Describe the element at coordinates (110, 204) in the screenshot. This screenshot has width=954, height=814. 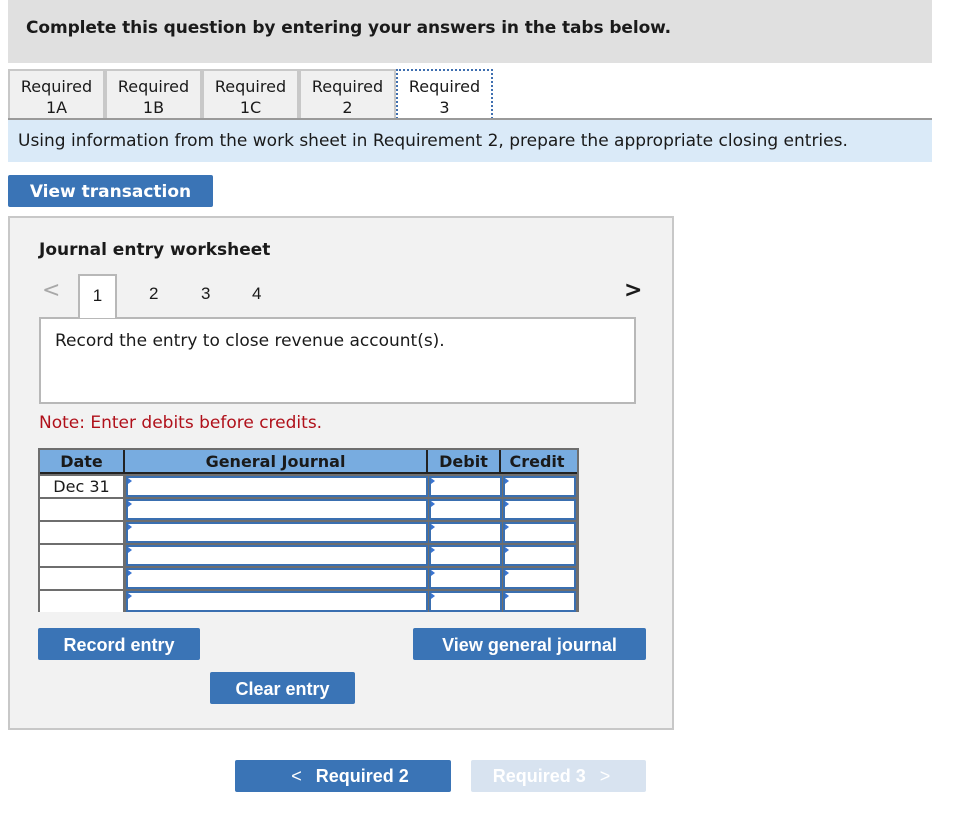
I see `view-transaction-list-button: View transaction list` at that location.